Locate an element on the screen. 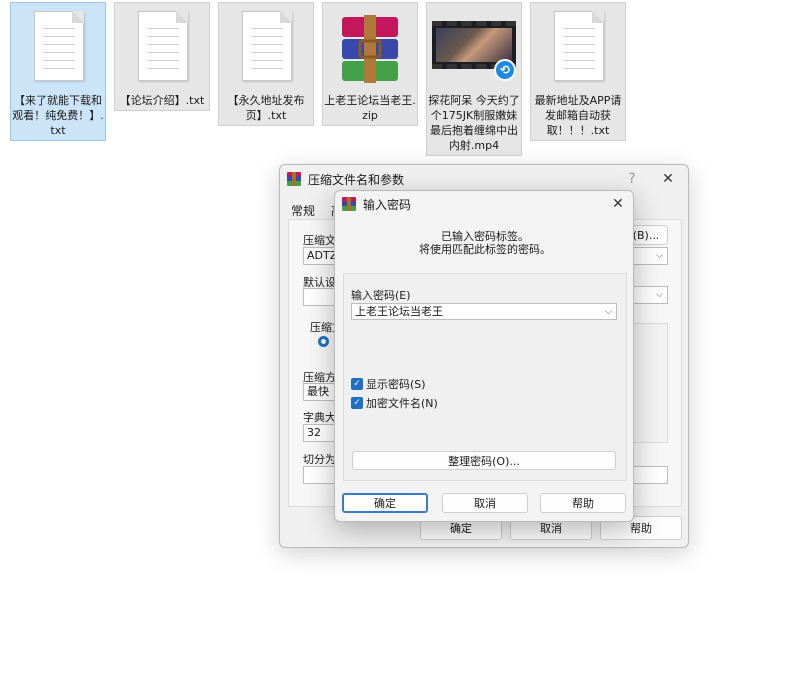 This screenshot has width=800, height=686. file-icon-zip-archive: 上老王论坛当老王.zip is located at coordinates (370, 64).